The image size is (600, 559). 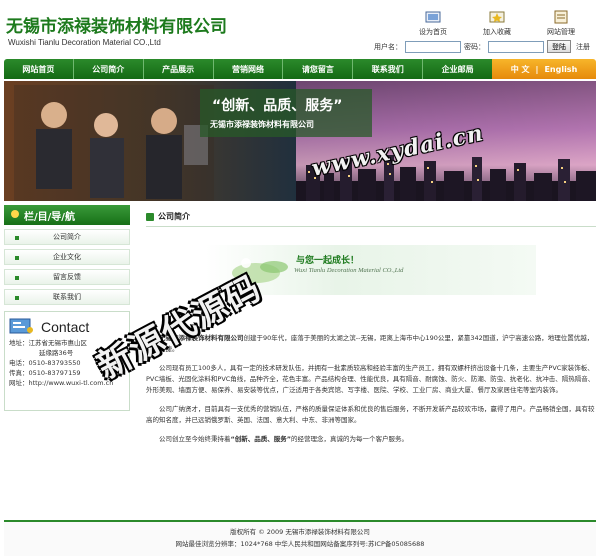 What do you see at coordinates (474, 46) in the screenshot?
I see `password-label: 密码：` at bounding box center [474, 46].